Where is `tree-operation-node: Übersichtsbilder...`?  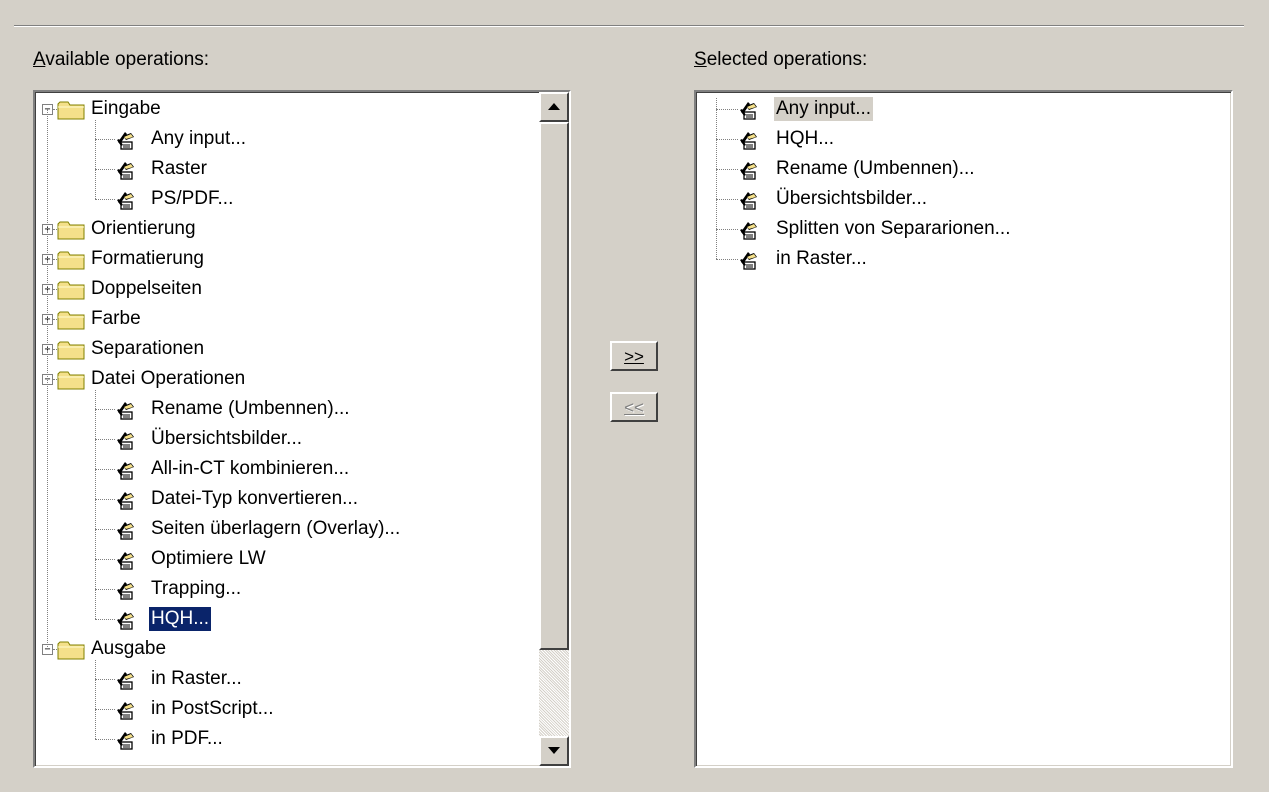 tree-operation-node: Übersichtsbilder... is located at coordinates (280, 439).